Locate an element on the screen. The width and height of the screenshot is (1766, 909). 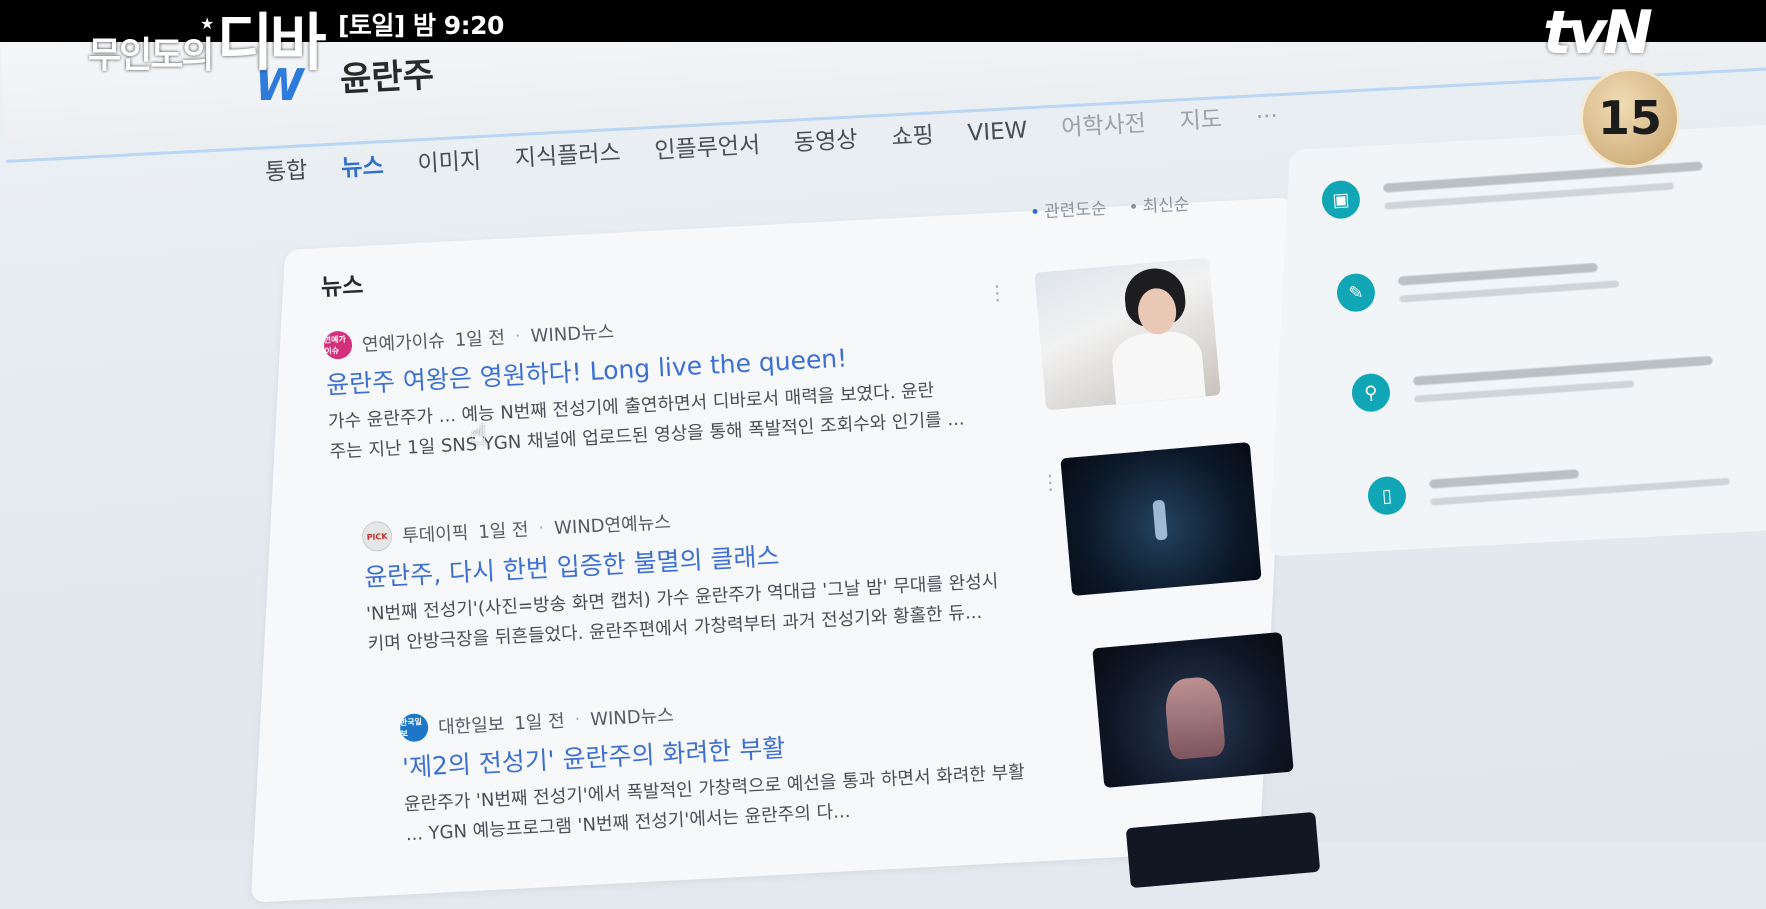
search-input: 윤란주 is located at coordinates (387, 74).